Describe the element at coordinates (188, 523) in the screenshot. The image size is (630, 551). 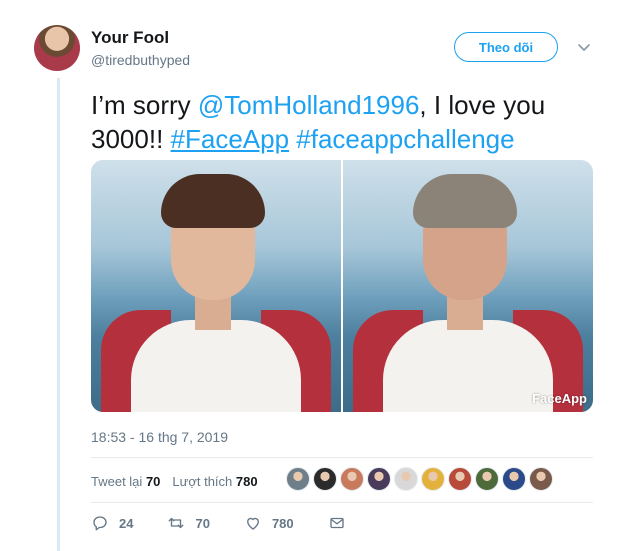
I see `retweet-button: 70` at that location.